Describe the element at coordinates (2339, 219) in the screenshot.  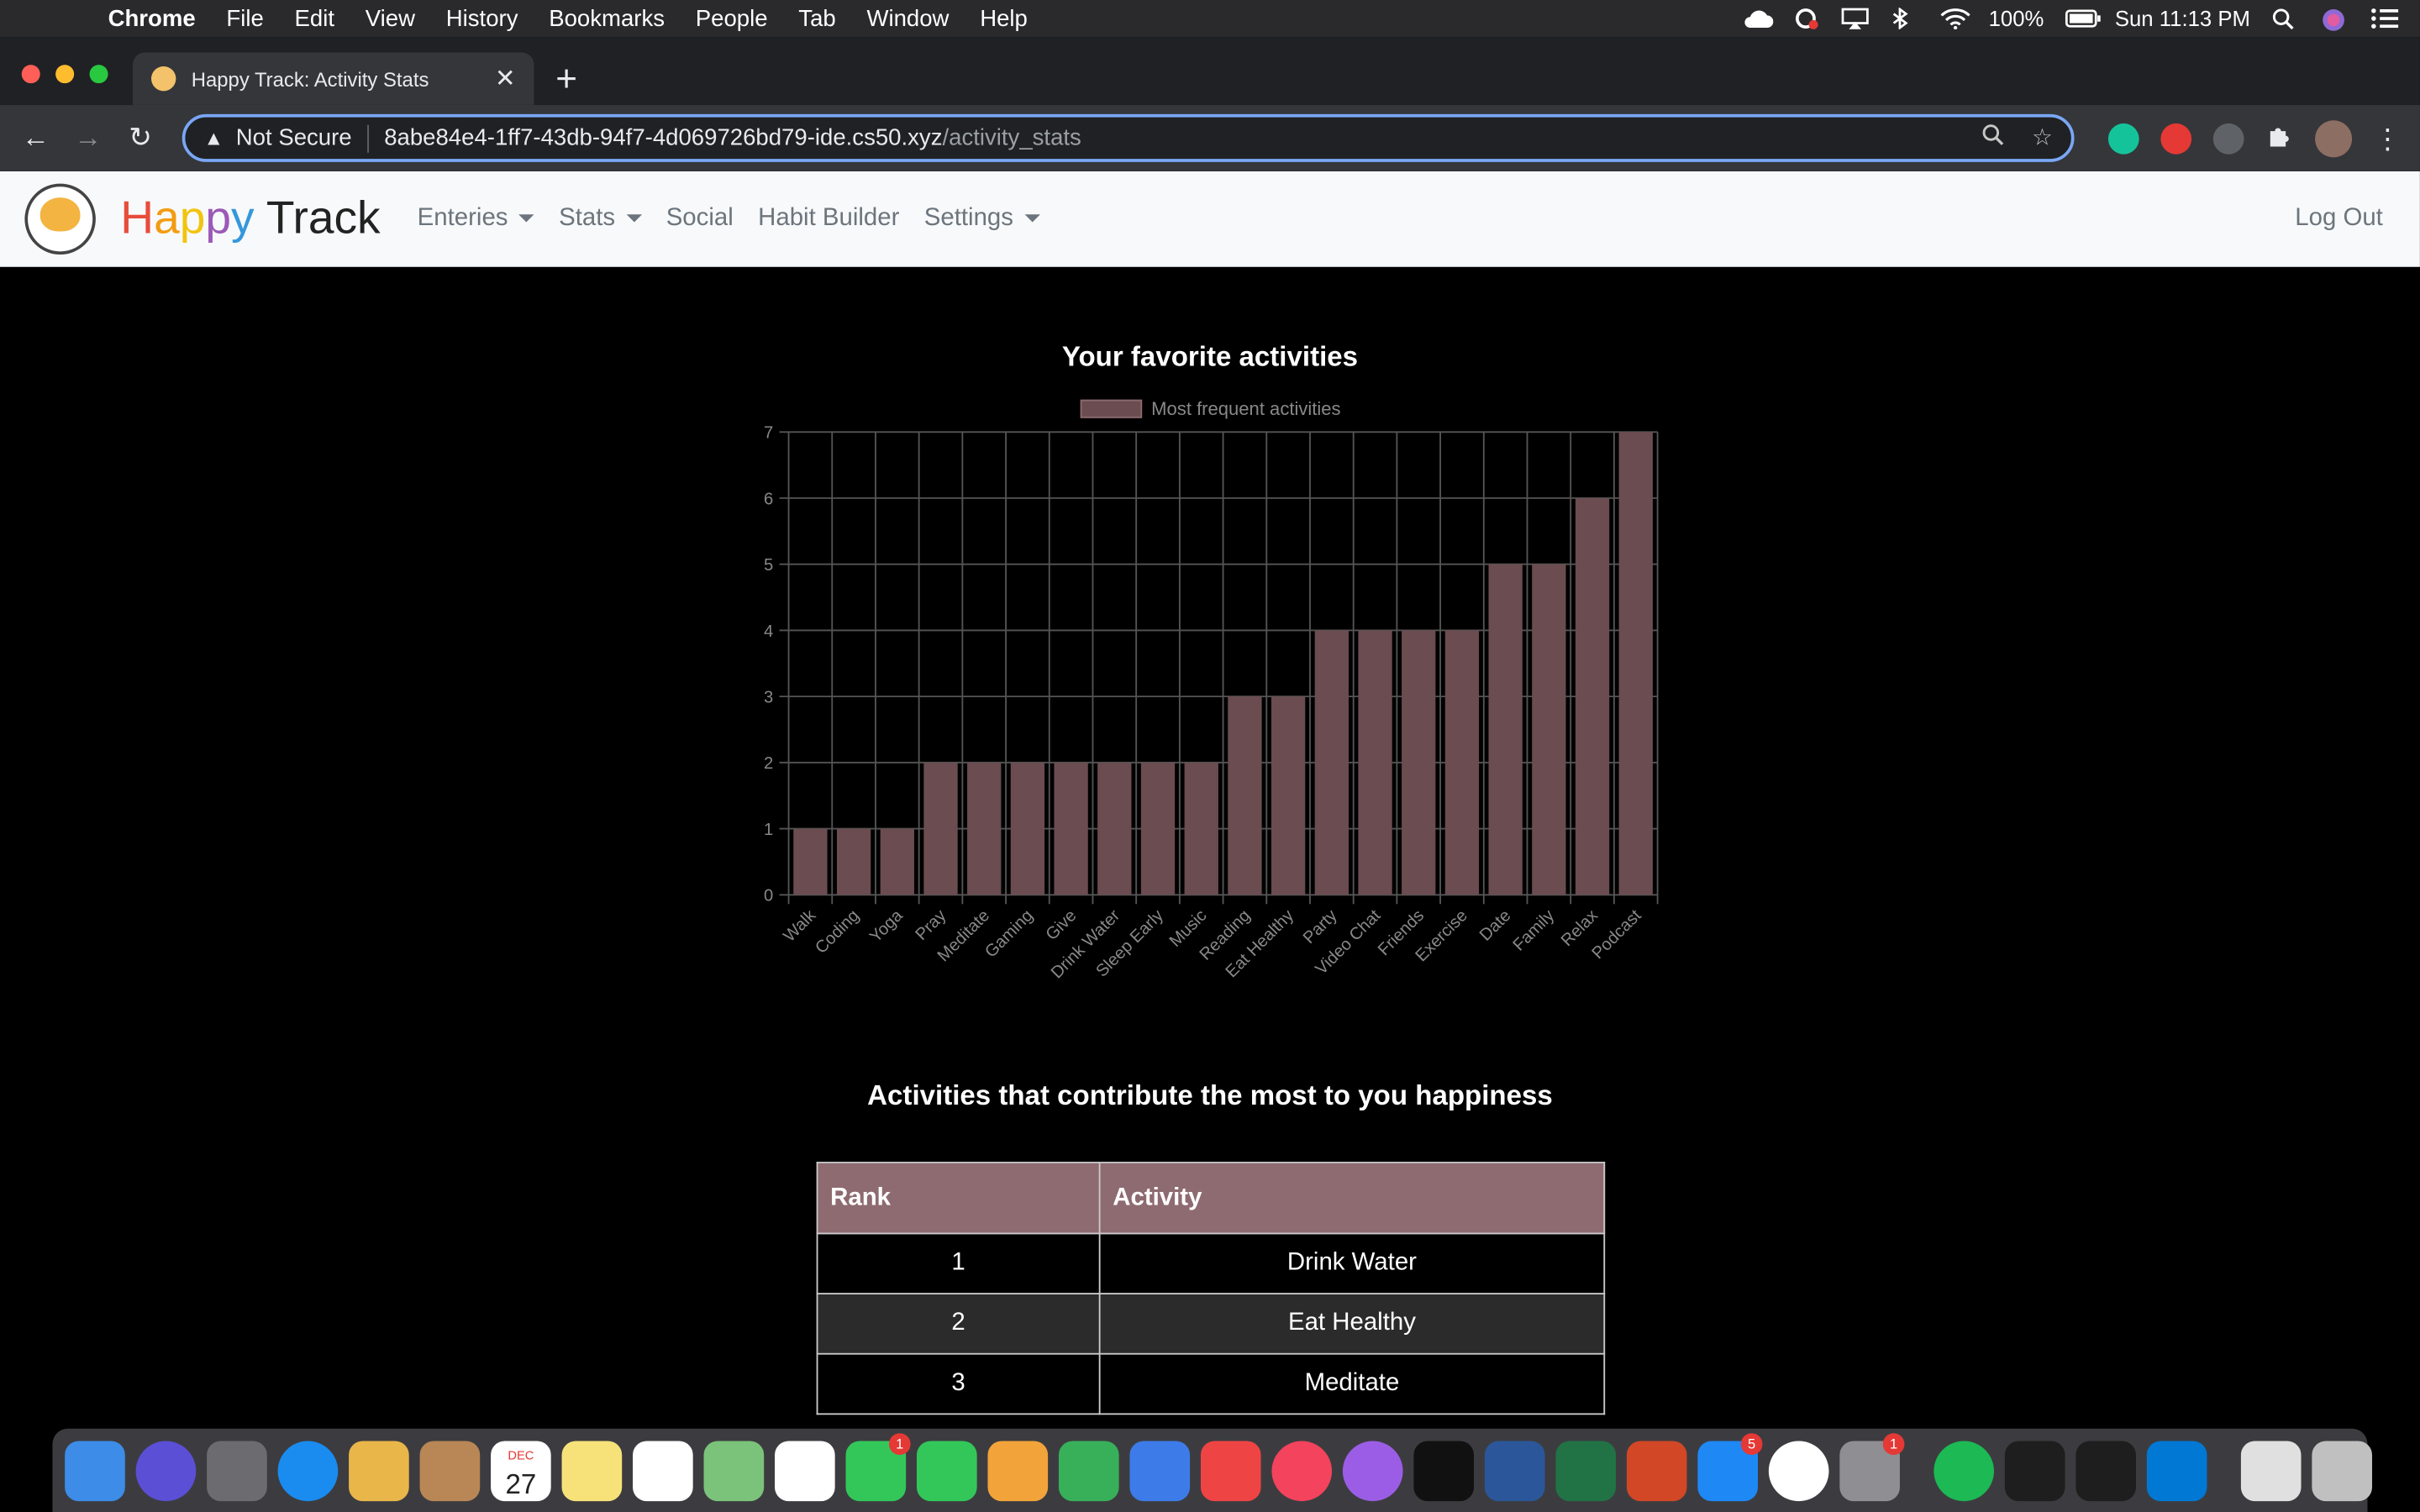
I see `logout-link: Log Out` at that location.